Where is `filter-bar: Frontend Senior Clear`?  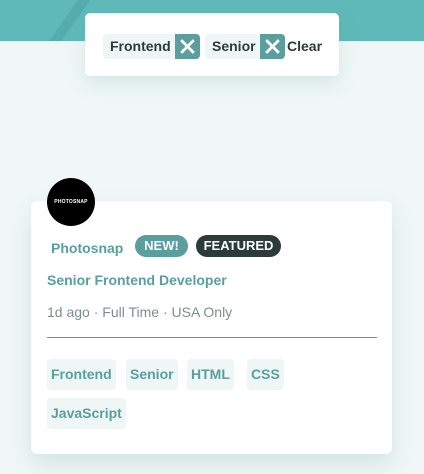
filter-bar: Frontend Senior Clear is located at coordinates (212, 44).